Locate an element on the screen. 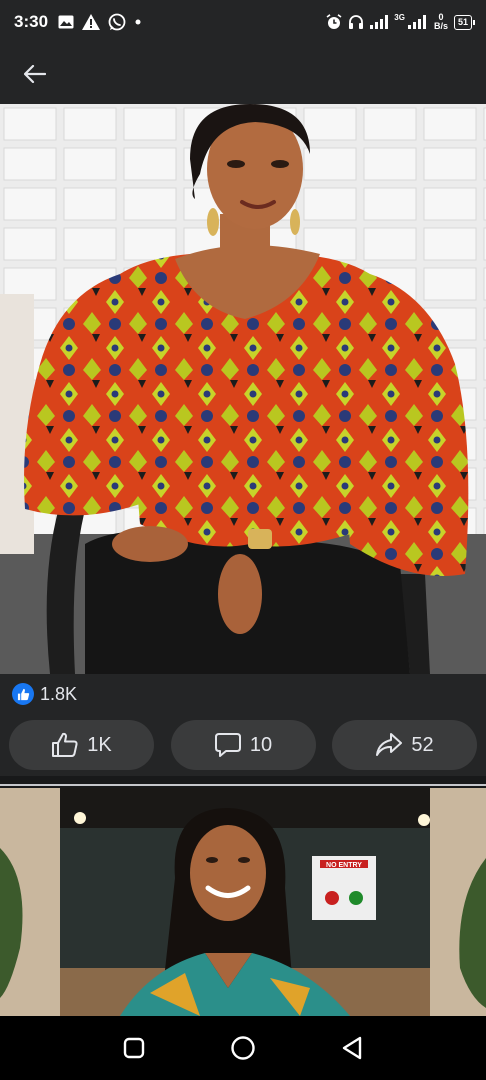 The height and width of the screenshot is (1080, 486). arrow-left-icon is located at coordinates (35, 74).